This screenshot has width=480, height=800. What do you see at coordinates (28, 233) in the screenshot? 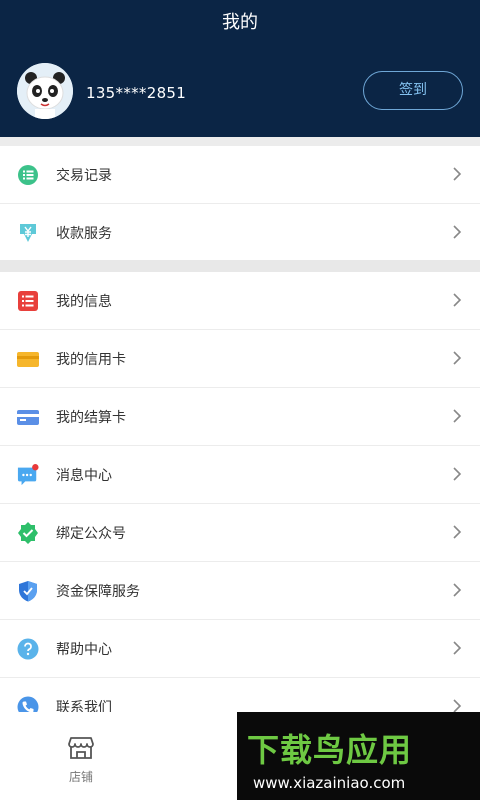
I see `yen-download-icon` at bounding box center [28, 233].